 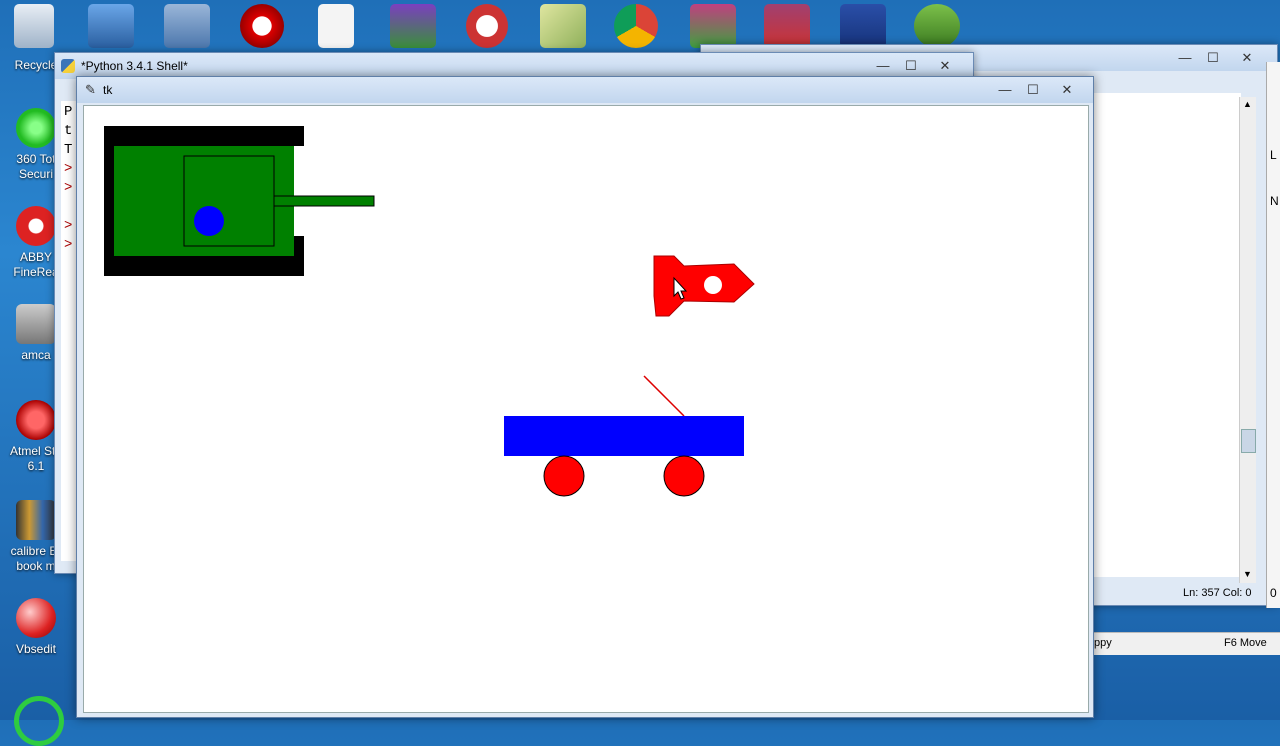 I want to click on amca-icon, so click(x=36, y=324).